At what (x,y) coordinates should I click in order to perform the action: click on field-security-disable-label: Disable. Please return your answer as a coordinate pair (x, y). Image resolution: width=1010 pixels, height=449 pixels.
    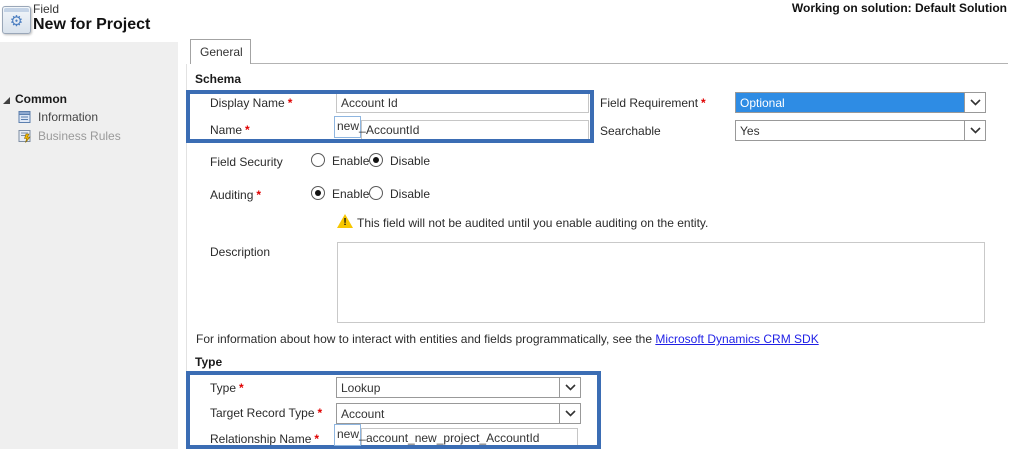
    Looking at the image, I should click on (410, 161).